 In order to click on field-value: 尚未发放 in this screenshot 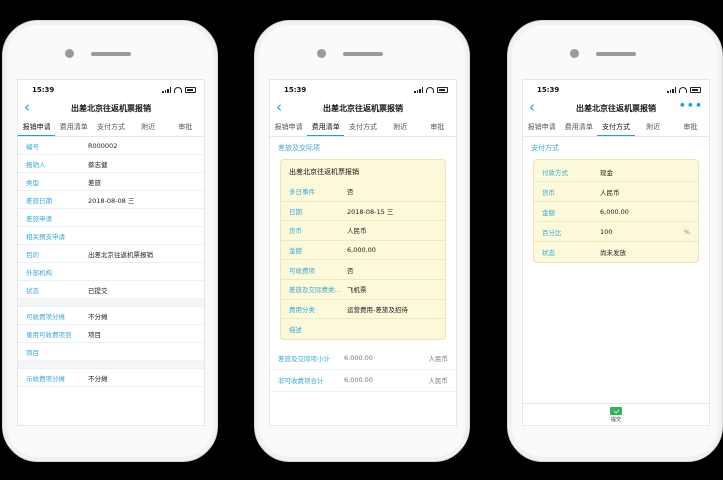, I will do `click(613, 253)`.